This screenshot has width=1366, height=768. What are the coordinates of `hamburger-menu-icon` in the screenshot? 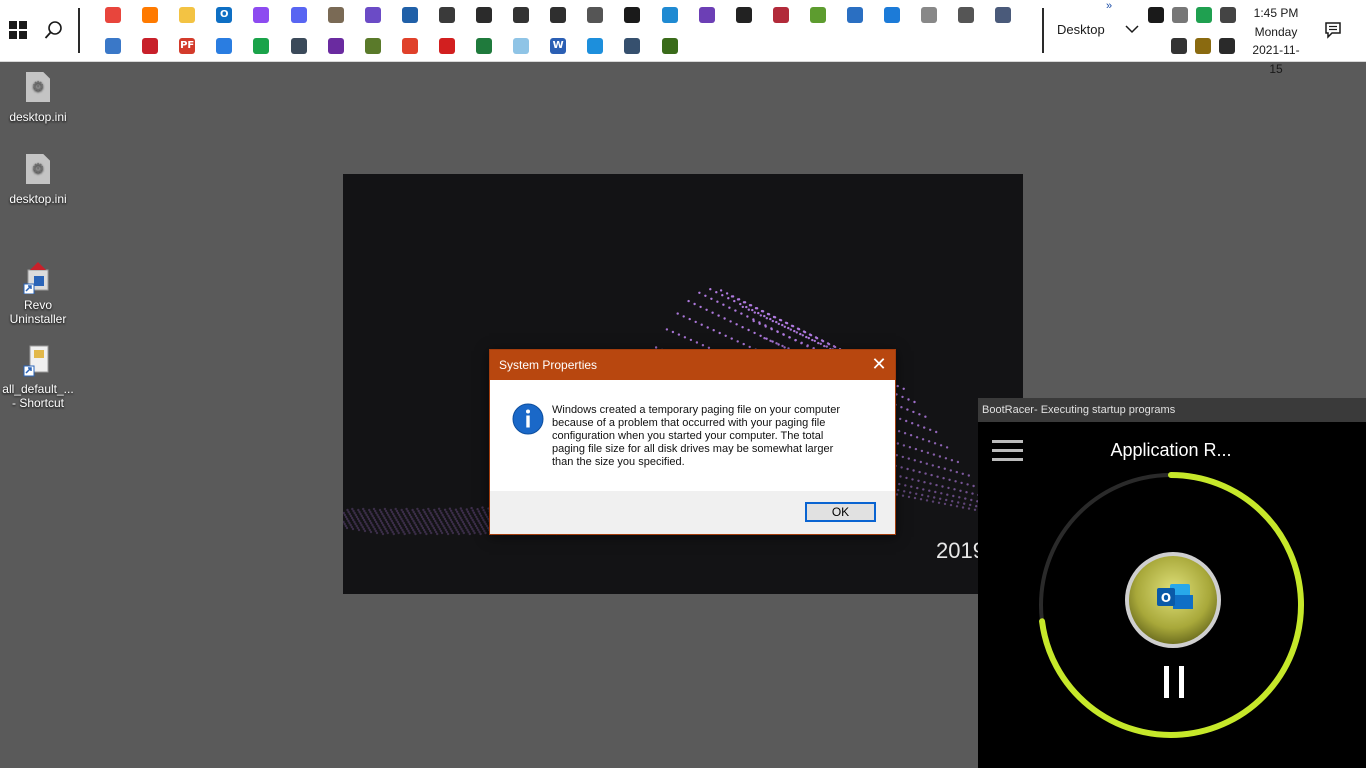 It's located at (1008, 452).